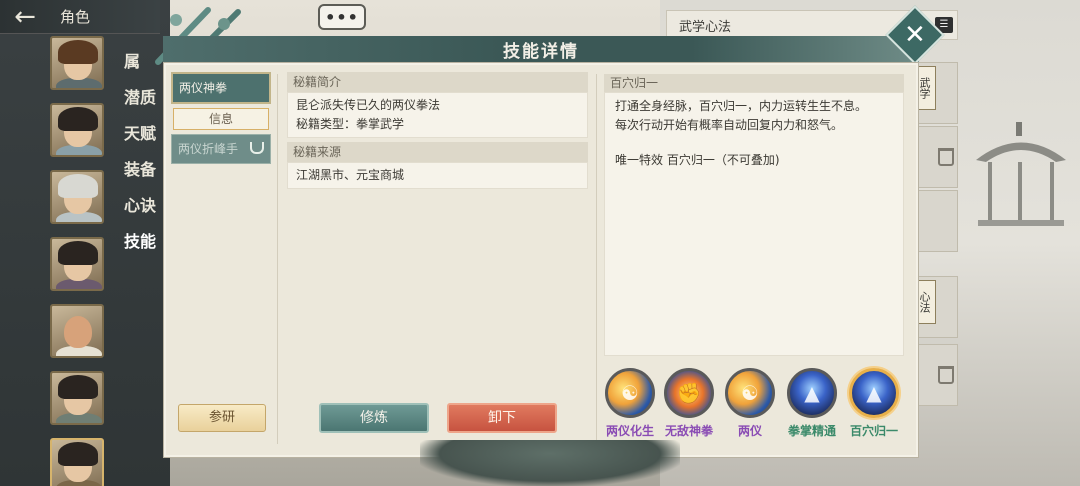  I want to click on chat-button: •••, so click(342, 17).